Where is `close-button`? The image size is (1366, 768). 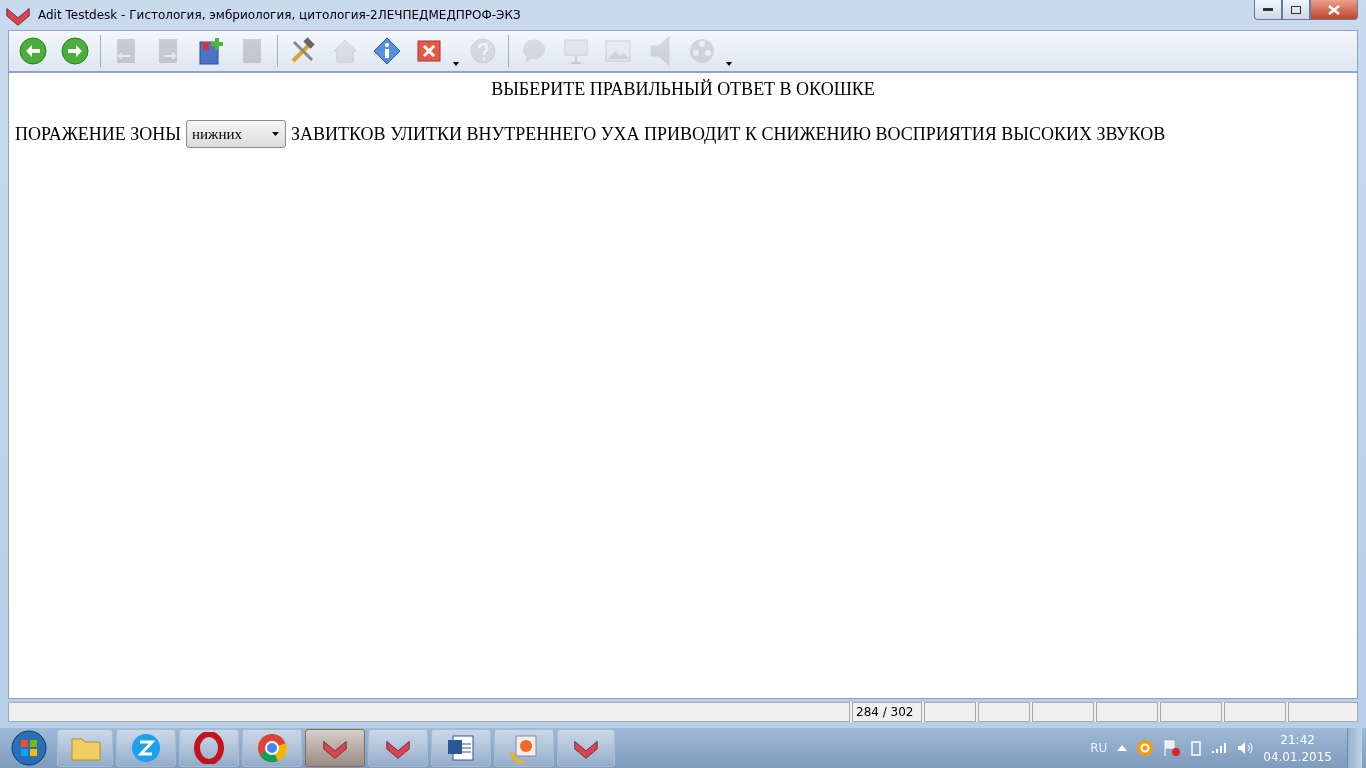
close-button is located at coordinates (1334, 10).